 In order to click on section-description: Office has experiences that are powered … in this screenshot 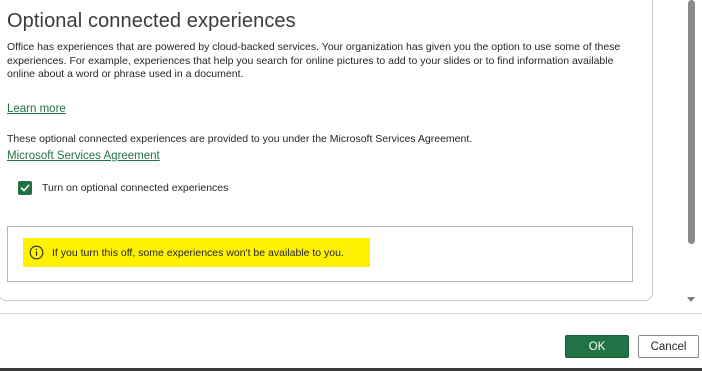, I will do `click(314, 60)`.